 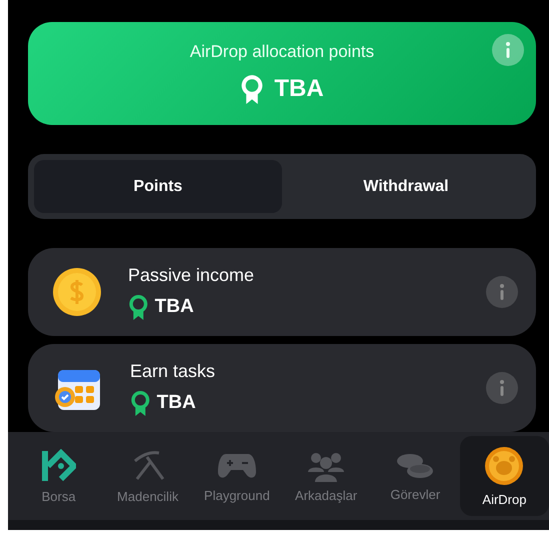 I want to click on dollar-coin-icon, so click(x=77, y=292).